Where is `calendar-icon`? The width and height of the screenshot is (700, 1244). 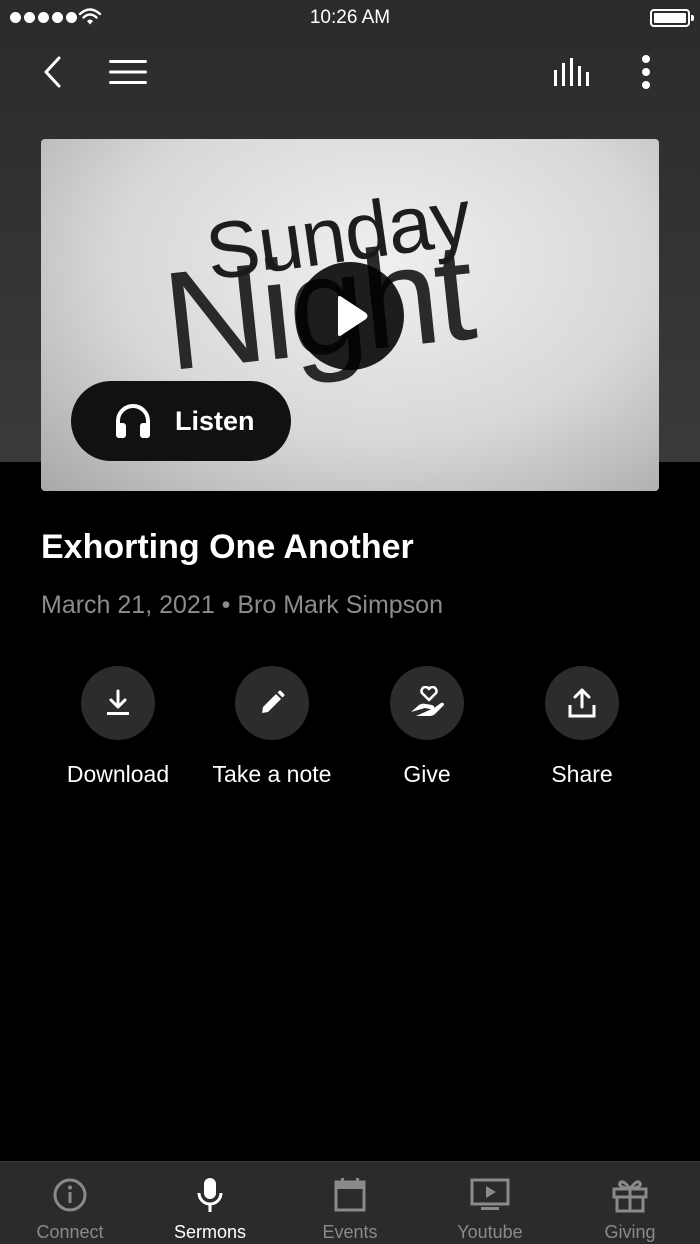 calendar-icon is located at coordinates (350, 1195).